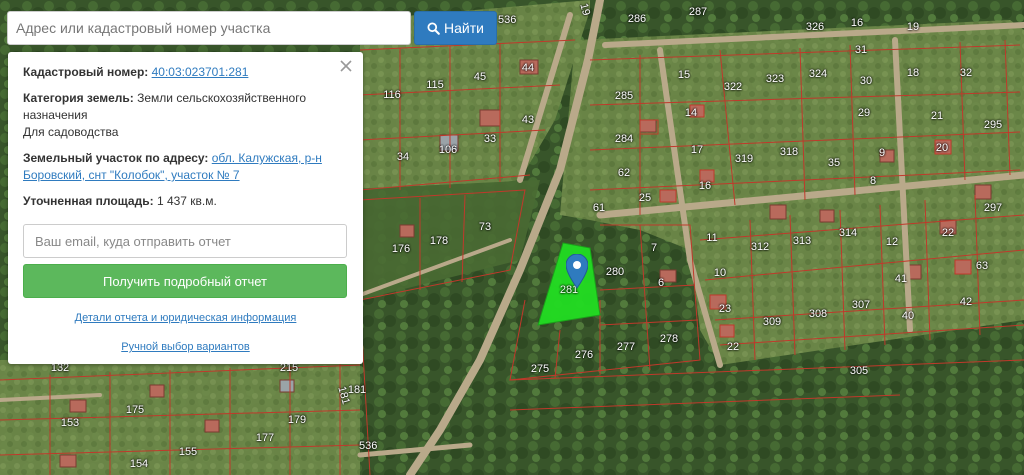  I want to click on area-value: 1 437 кв.м., so click(186, 201).